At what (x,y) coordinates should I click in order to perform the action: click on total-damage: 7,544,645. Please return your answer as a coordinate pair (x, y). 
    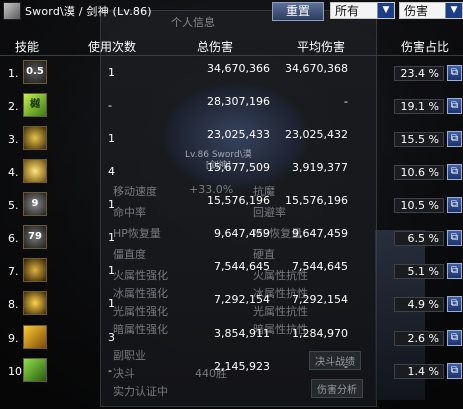
    Looking at the image, I should click on (242, 266).